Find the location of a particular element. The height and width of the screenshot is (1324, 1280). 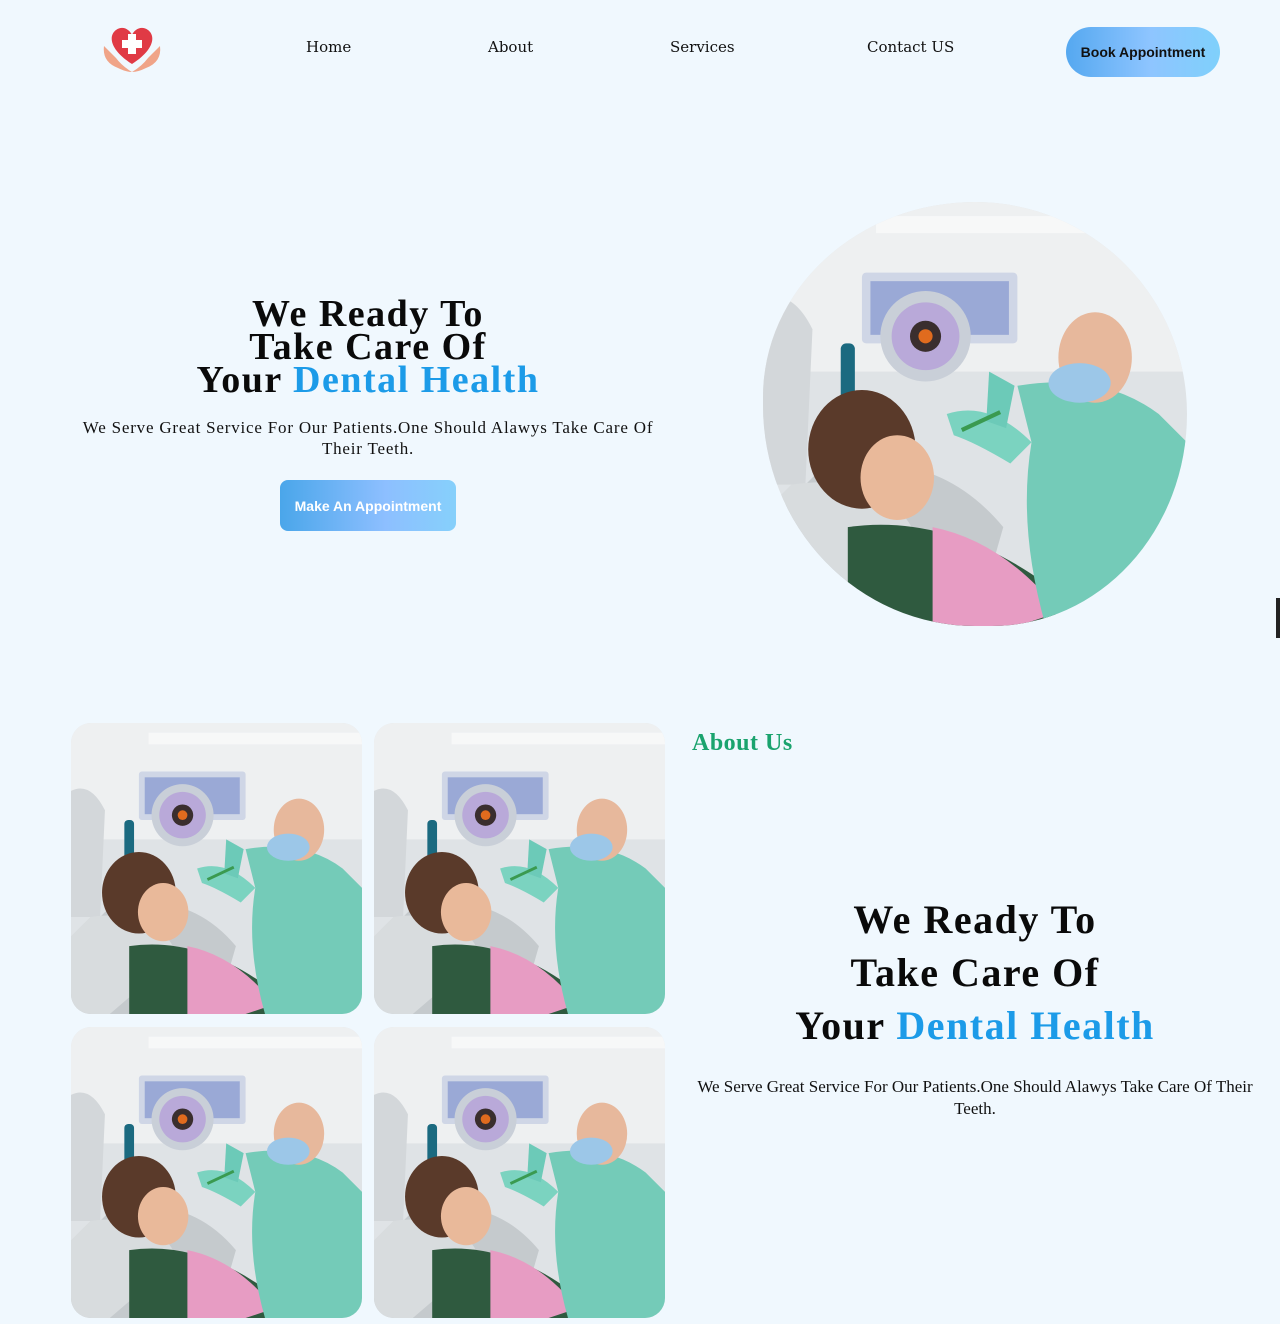

book-appointment-button: Book Appointment is located at coordinates (1143, 52).